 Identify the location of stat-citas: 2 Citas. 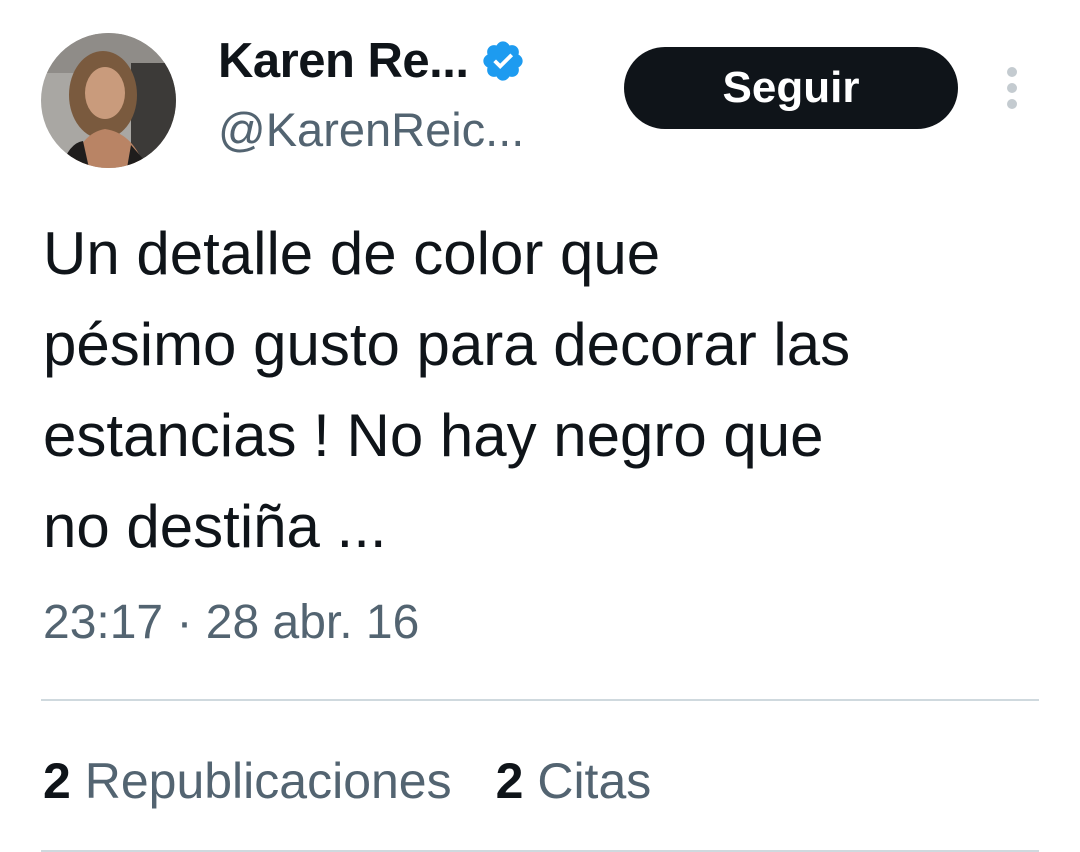
(574, 781).